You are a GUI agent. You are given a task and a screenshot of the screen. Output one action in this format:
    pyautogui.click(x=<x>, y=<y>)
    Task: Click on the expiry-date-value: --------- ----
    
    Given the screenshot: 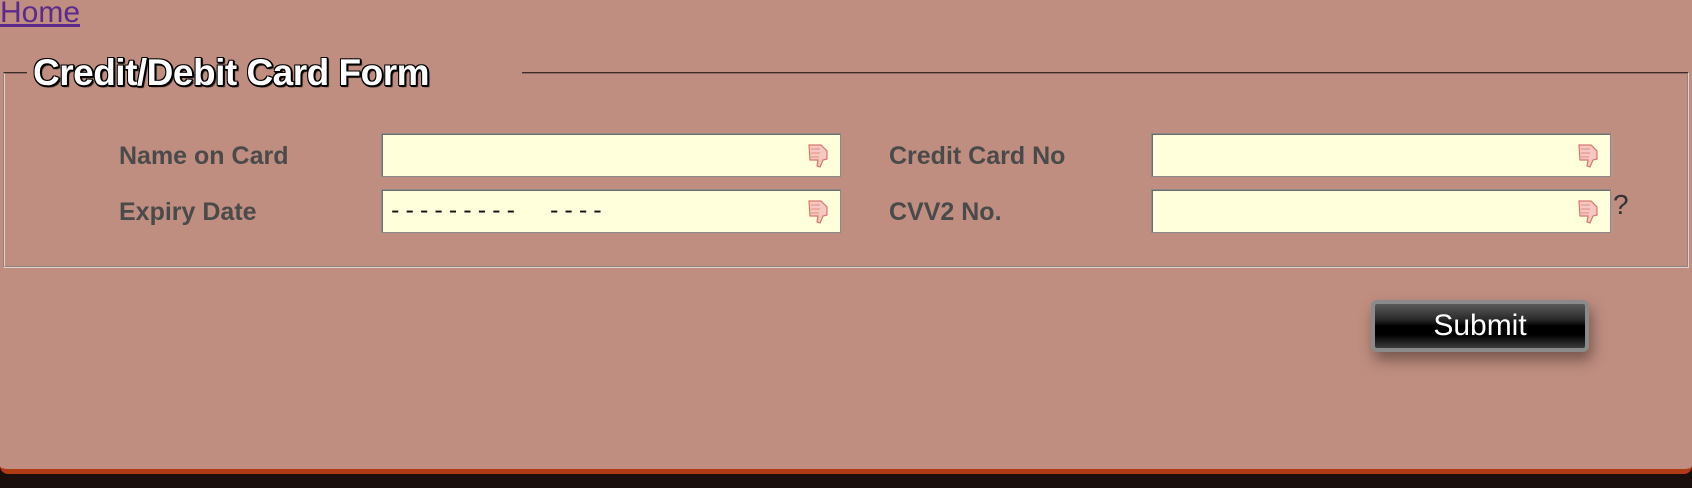 What is the action you would take?
    pyautogui.click(x=496, y=210)
    